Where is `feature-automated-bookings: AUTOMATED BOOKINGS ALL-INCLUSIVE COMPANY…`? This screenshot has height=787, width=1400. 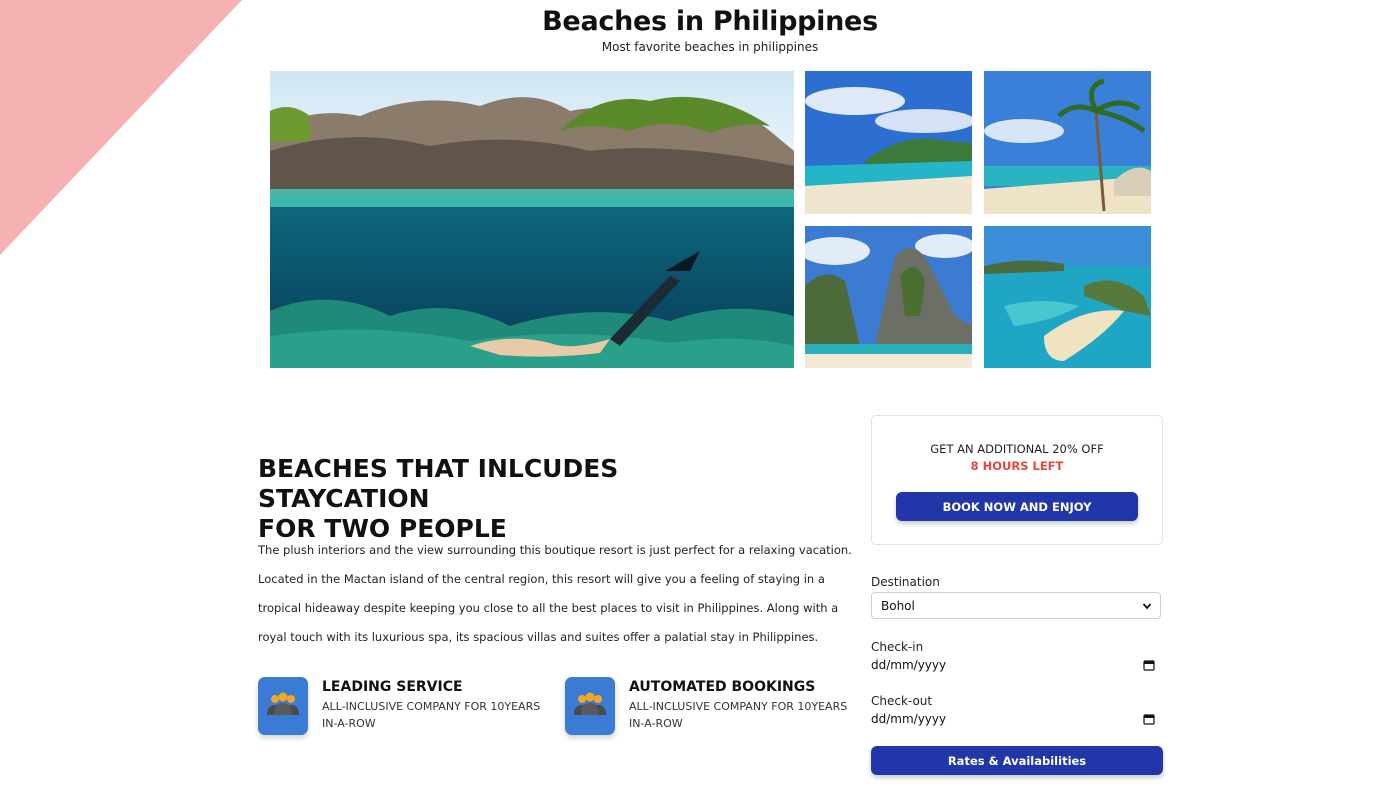 feature-automated-bookings: AUTOMATED BOOKINGS ALL-INCLUSIVE COMPANY… is located at coordinates (710, 707).